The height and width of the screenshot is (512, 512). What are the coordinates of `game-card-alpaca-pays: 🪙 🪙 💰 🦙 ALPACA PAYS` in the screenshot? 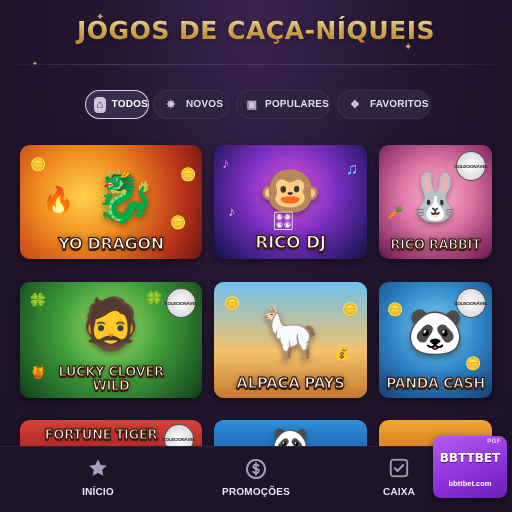 It's located at (290, 340).